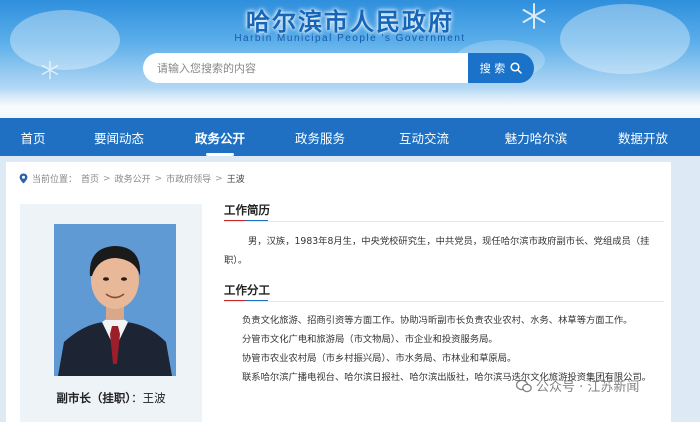 The height and width of the screenshot is (422, 700). I want to click on nav-item-open-data: 数据开放, so click(643, 137).